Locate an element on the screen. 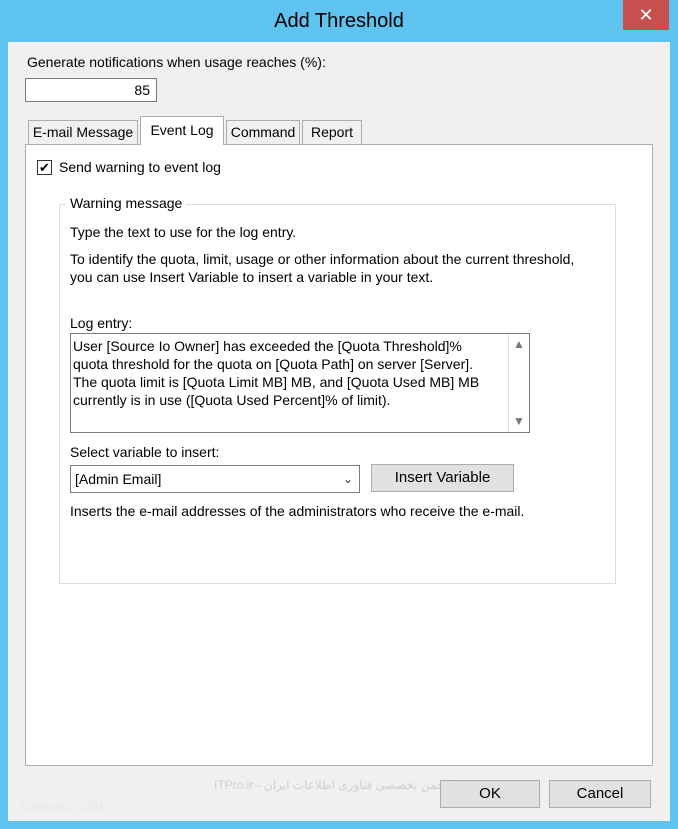  log-entry-label: Log entry: is located at coordinates (101, 323).